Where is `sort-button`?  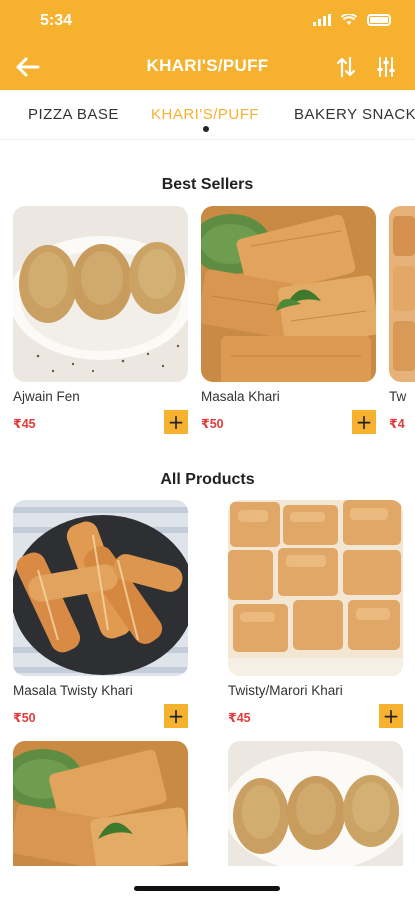
sort-button is located at coordinates (346, 67).